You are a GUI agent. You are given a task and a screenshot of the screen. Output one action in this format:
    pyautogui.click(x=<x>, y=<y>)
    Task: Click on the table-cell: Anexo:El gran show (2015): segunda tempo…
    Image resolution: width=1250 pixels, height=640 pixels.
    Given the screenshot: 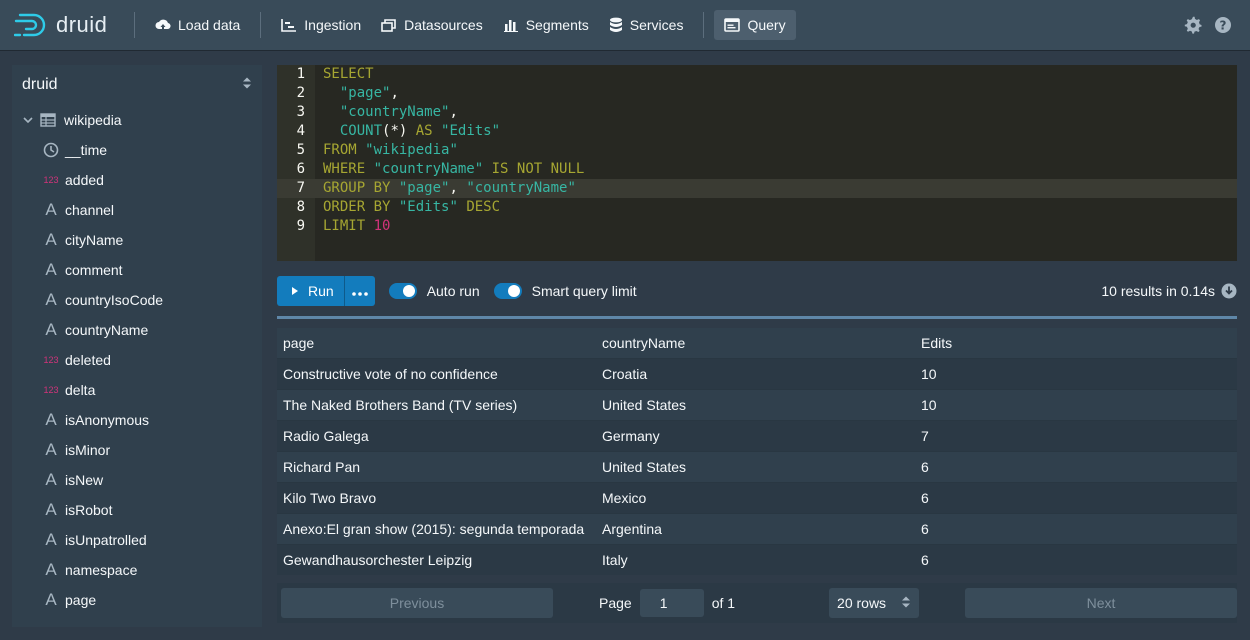 What is the action you would take?
    pyautogui.click(x=436, y=529)
    